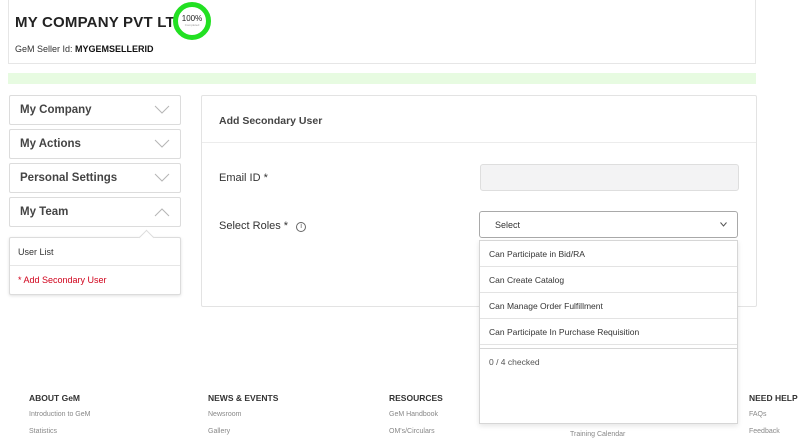  Describe the element at coordinates (514, 362) in the screenshot. I see `checked-count: 0 / 4 checked` at that location.